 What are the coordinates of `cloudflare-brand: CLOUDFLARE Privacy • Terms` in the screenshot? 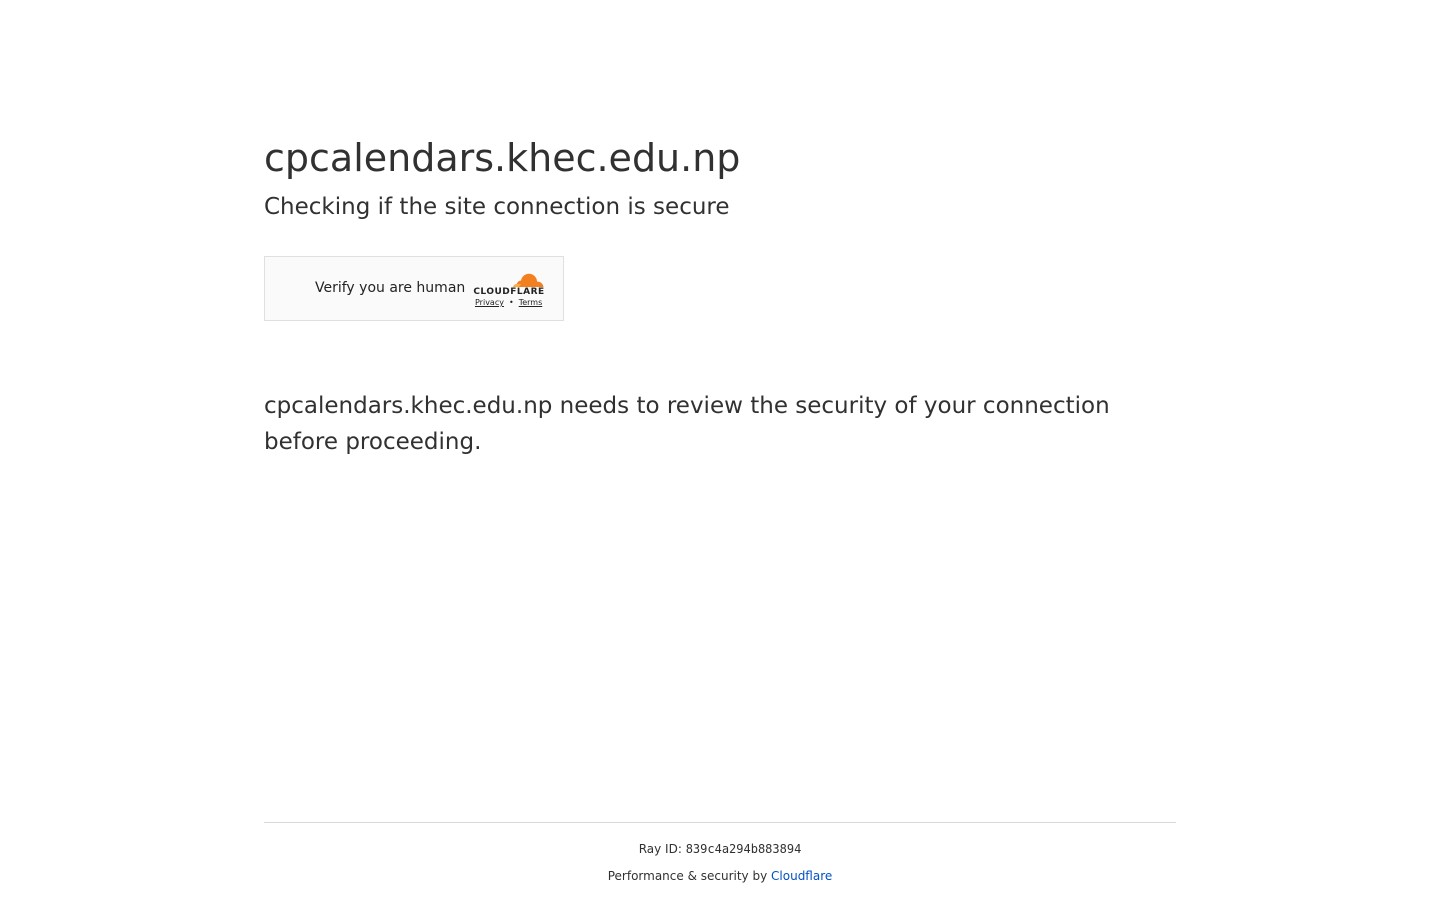 It's located at (509, 289).